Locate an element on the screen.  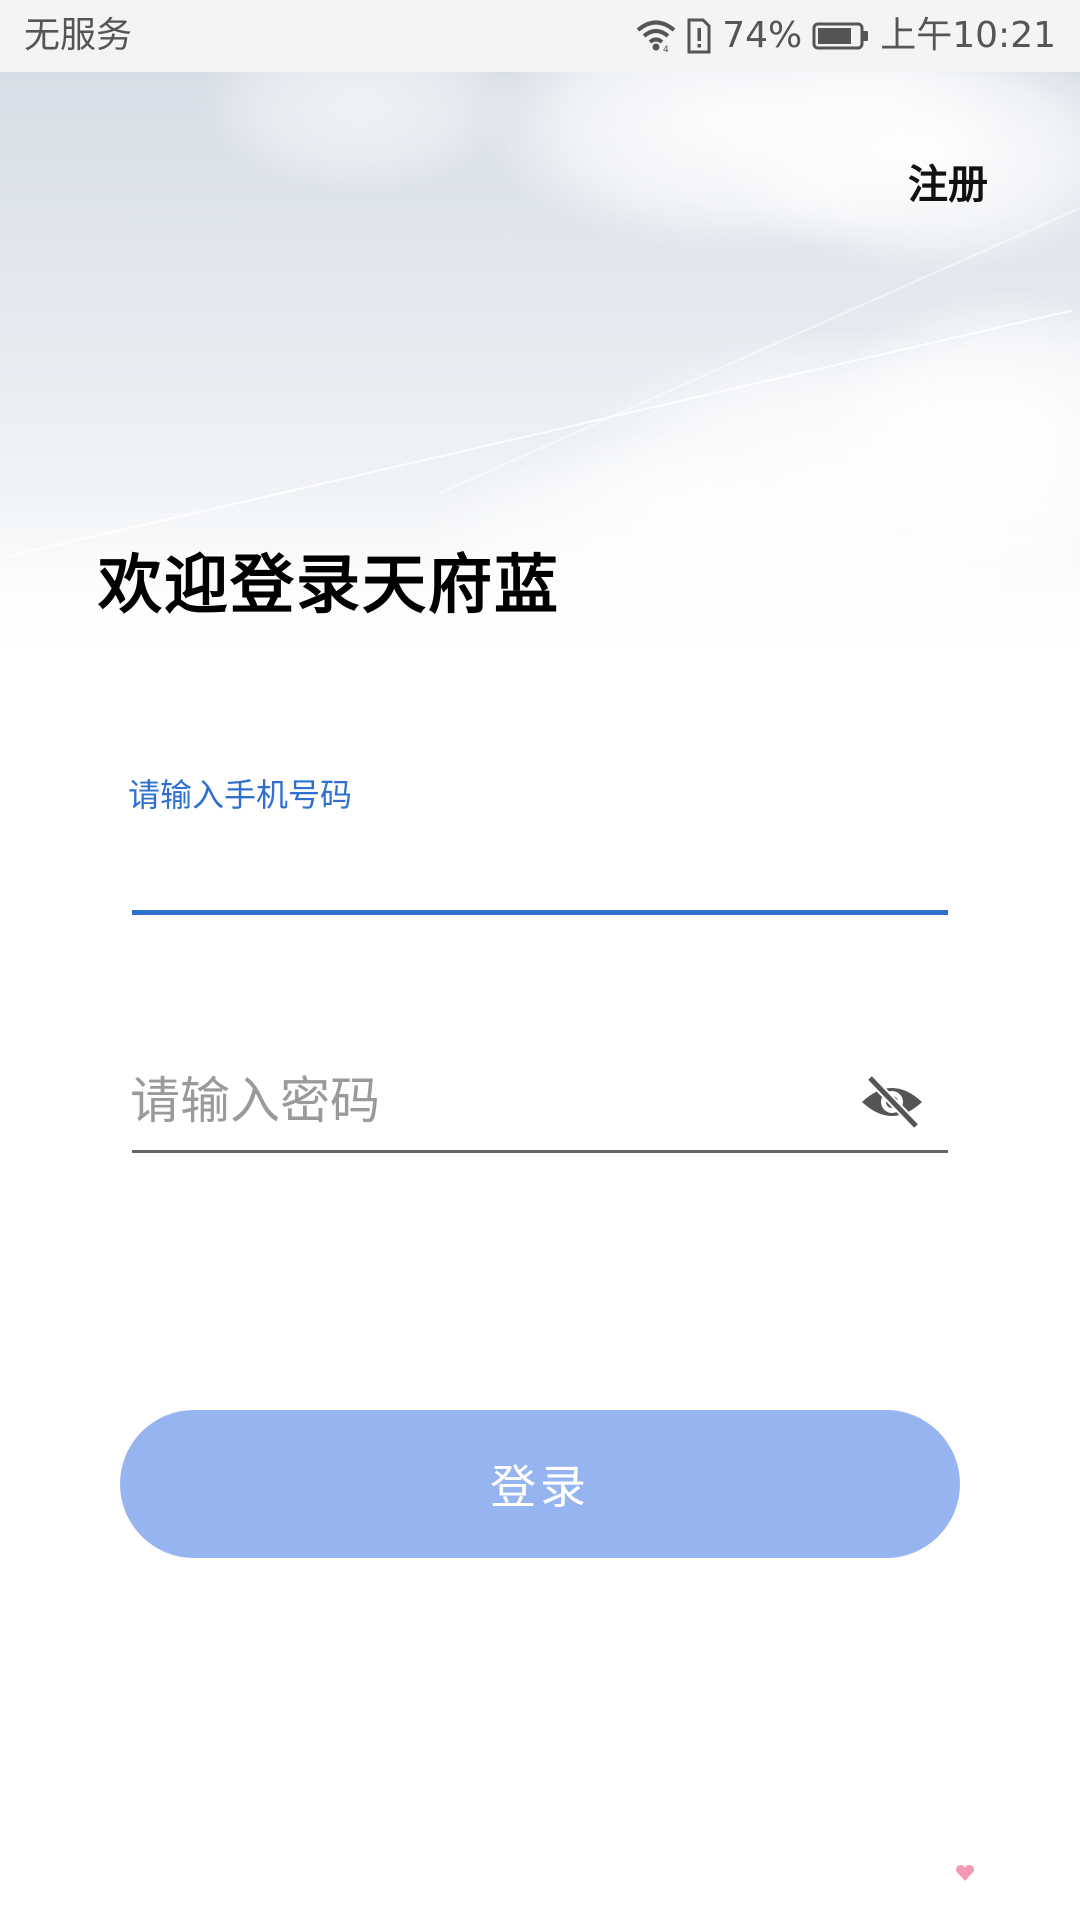
status-indicators: 4 74% 上午10:21 is located at coordinates (846, 36).